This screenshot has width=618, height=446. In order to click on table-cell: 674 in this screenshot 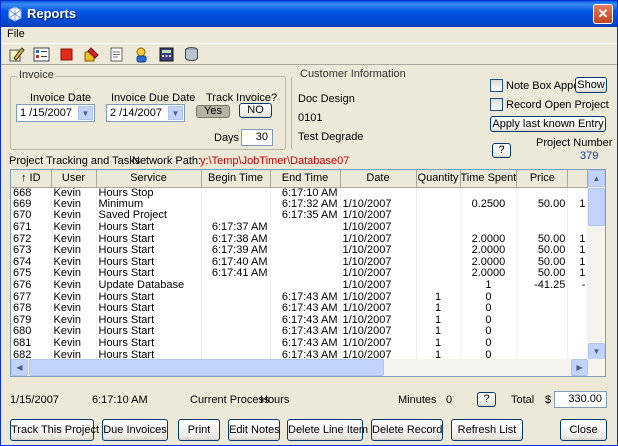, I will do `click(31, 262)`.